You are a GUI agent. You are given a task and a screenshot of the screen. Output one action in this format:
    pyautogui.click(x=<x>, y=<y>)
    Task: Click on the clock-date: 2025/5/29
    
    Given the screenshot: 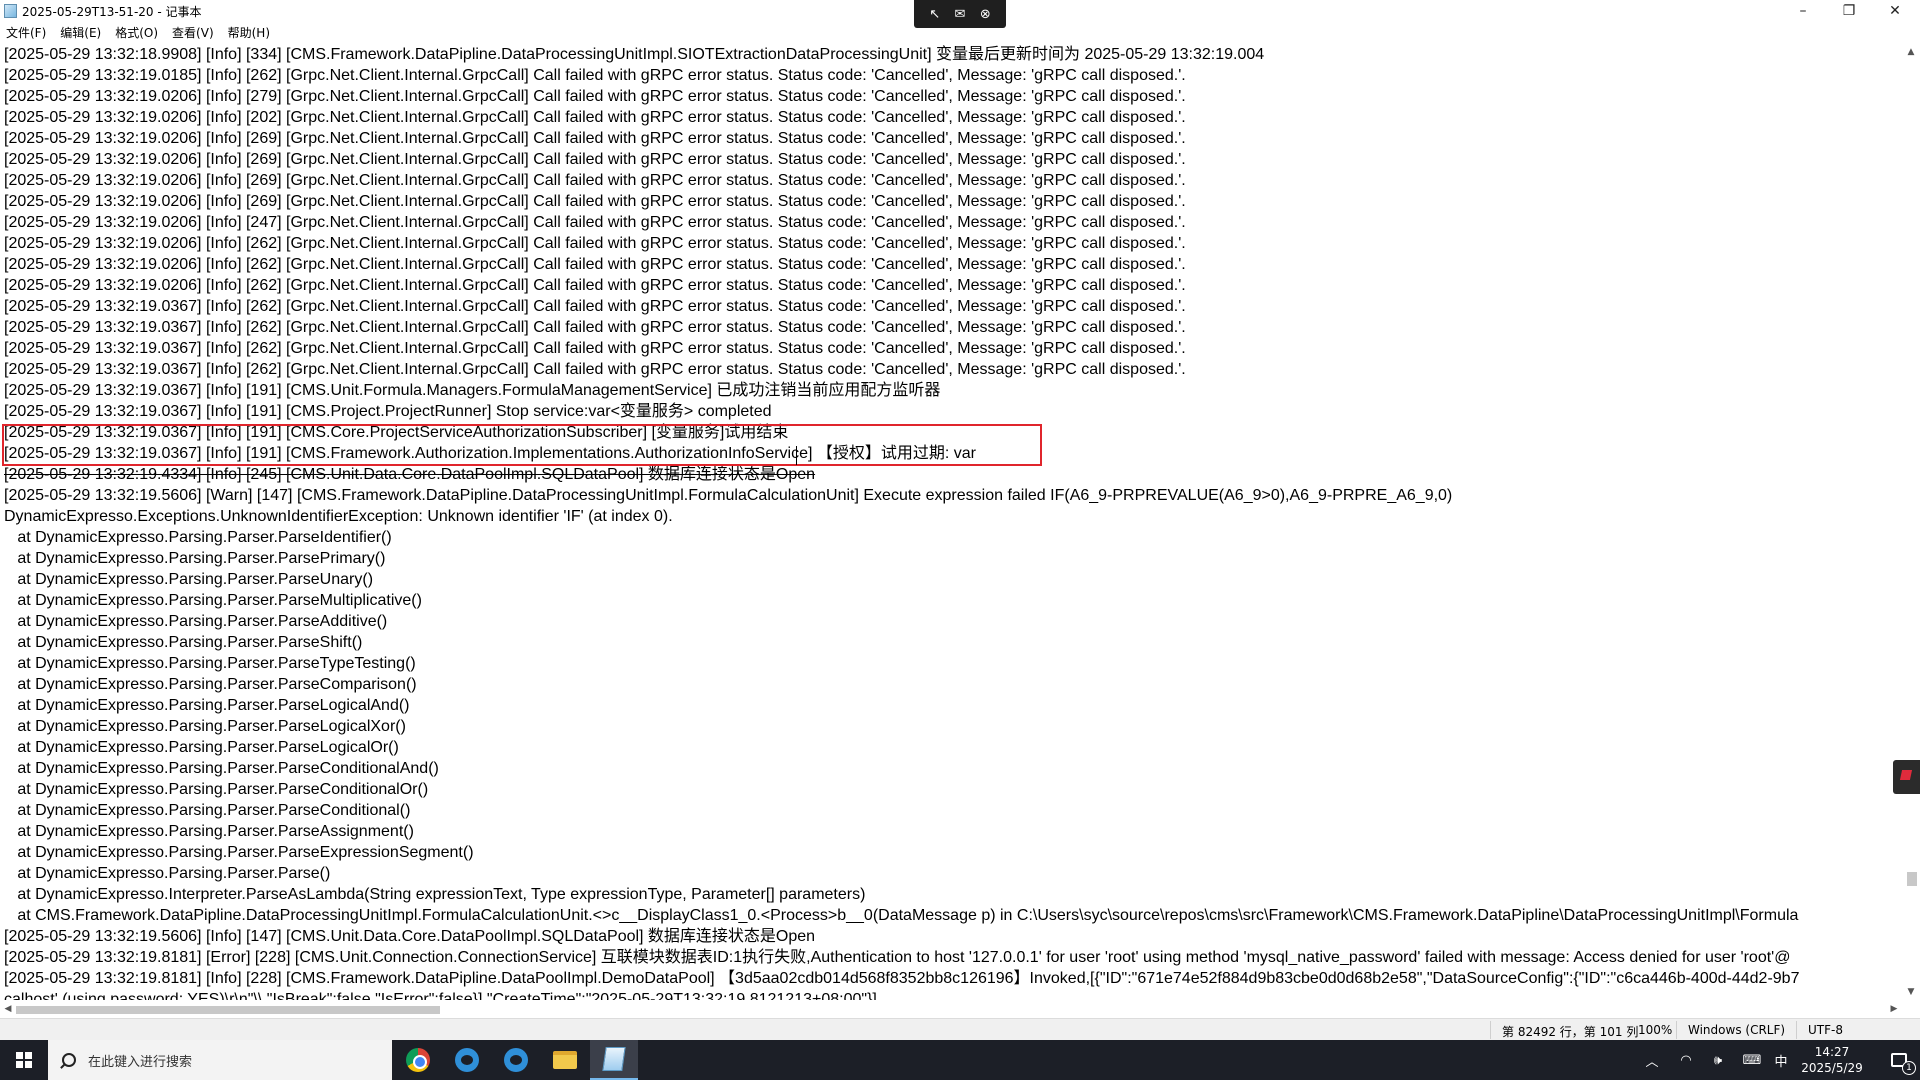 What is the action you would take?
    pyautogui.click(x=1832, y=1068)
    